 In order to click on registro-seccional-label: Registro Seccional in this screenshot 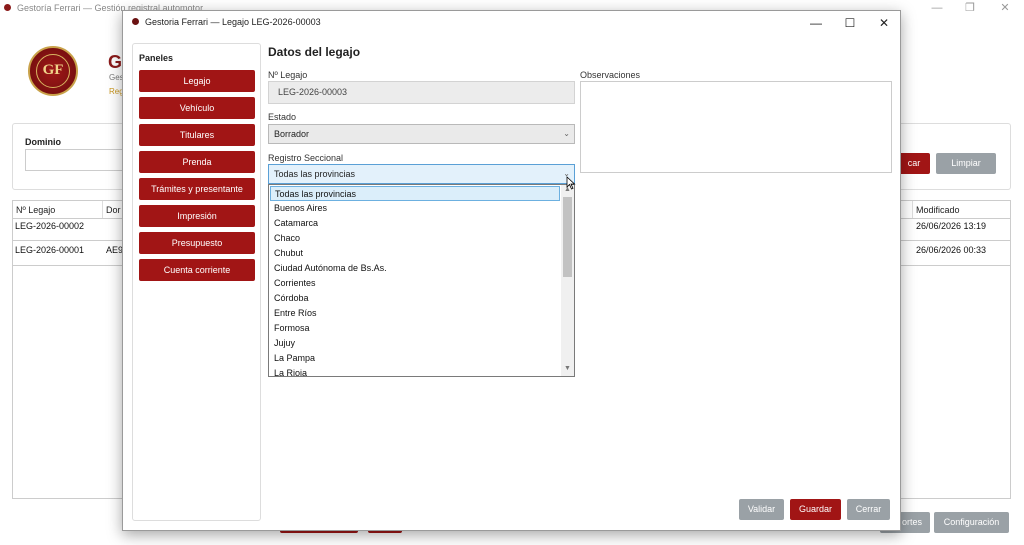, I will do `click(306, 158)`.